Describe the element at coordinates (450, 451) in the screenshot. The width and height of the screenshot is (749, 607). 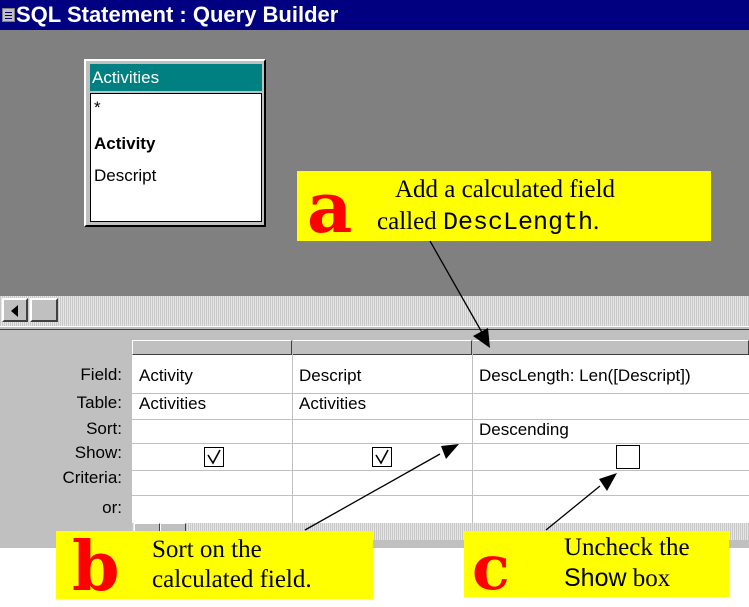
I see `arrow-b-head` at that location.